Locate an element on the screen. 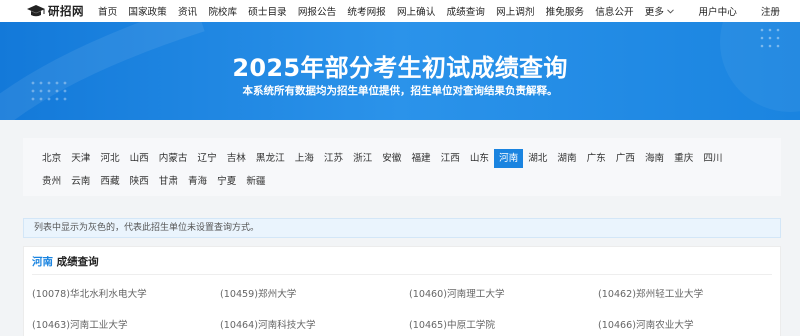 The width and height of the screenshot is (800, 336). province-row1-18: 广东 is located at coordinates (596, 158).